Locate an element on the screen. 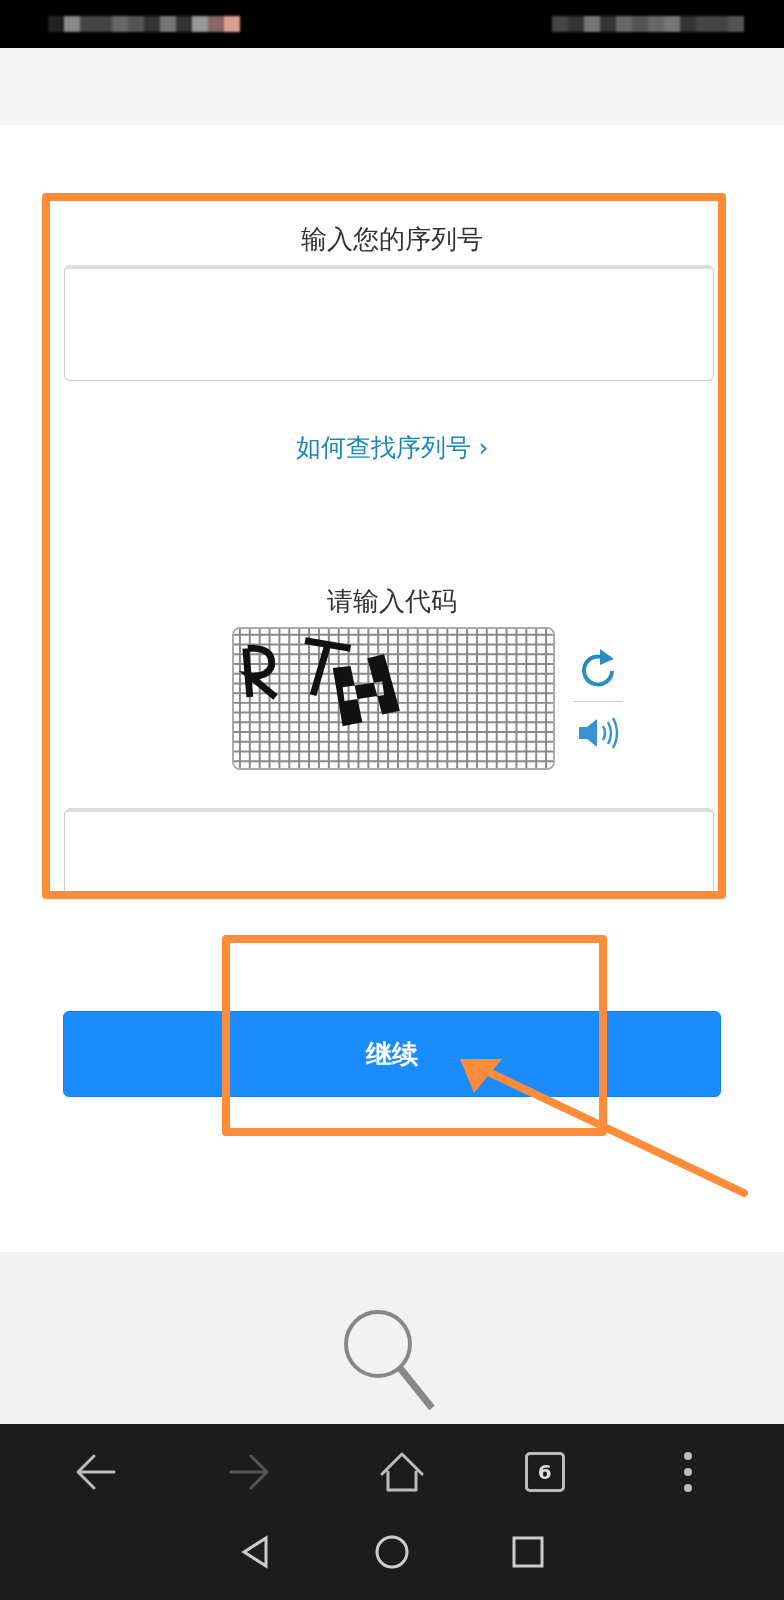 This screenshot has height=1600, width=784. help-link: 如何查找序列号 › is located at coordinates (392, 448).